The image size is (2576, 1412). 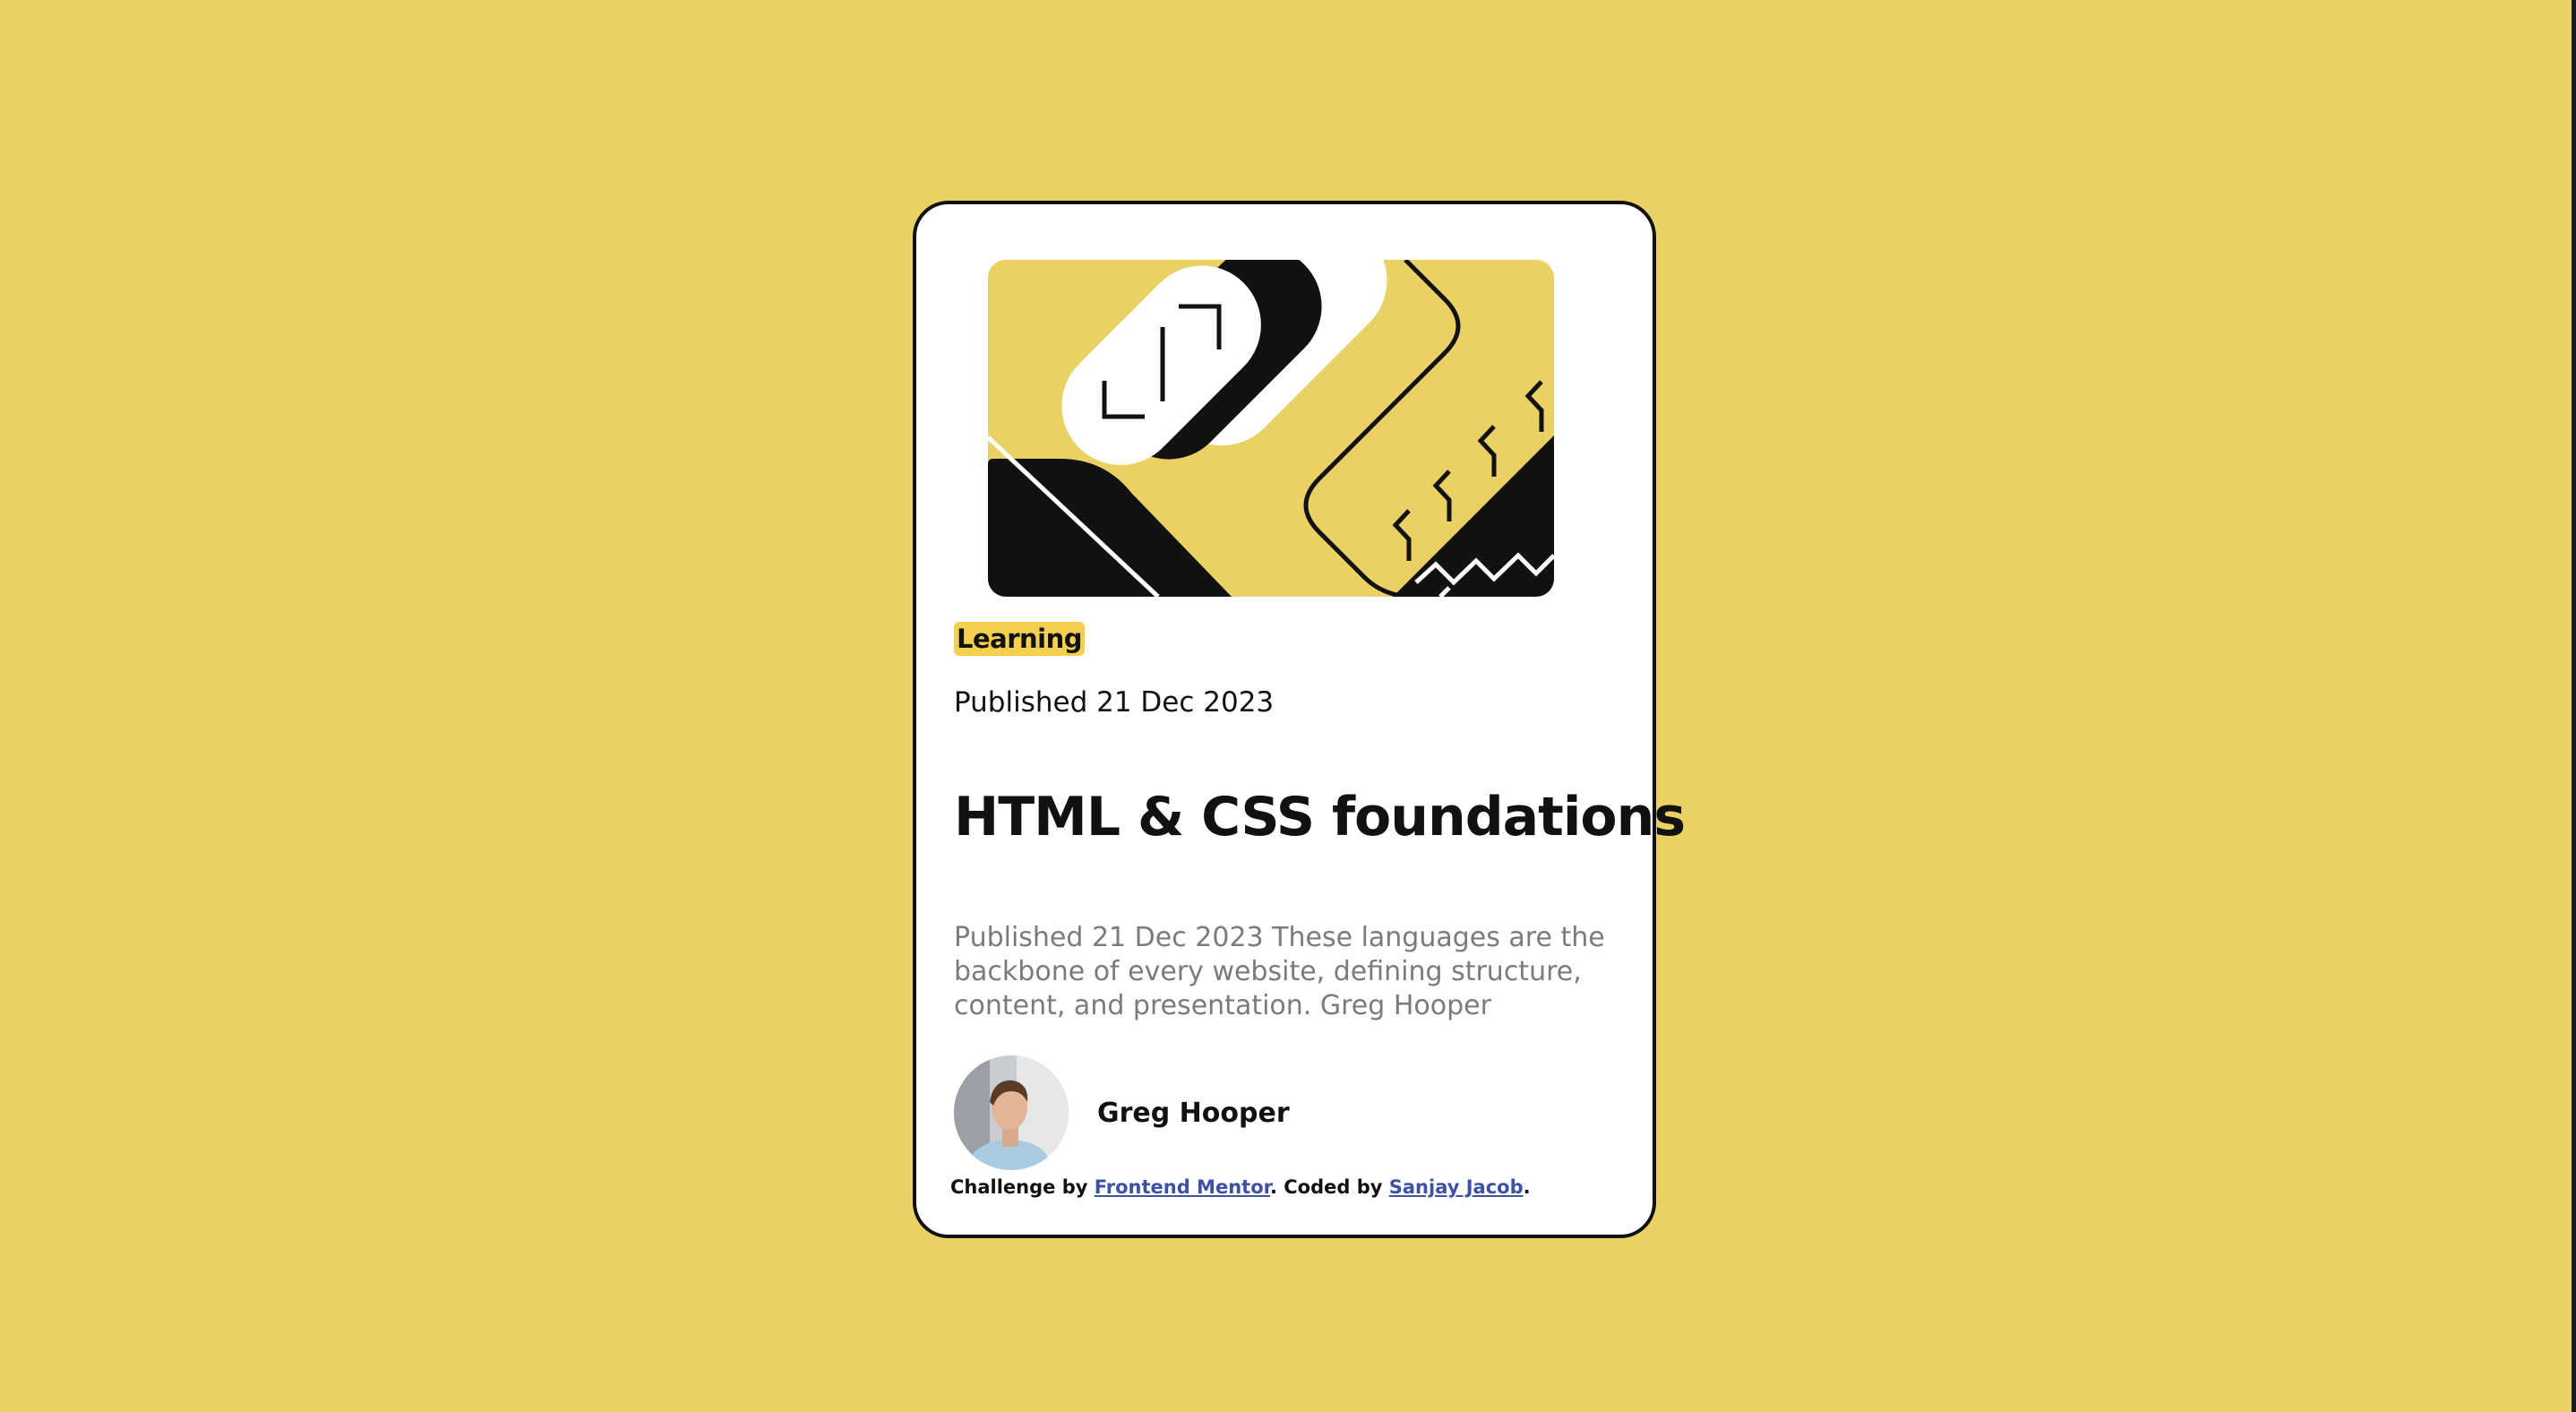 I want to click on illustration-image, so click(x=1271, y=428).